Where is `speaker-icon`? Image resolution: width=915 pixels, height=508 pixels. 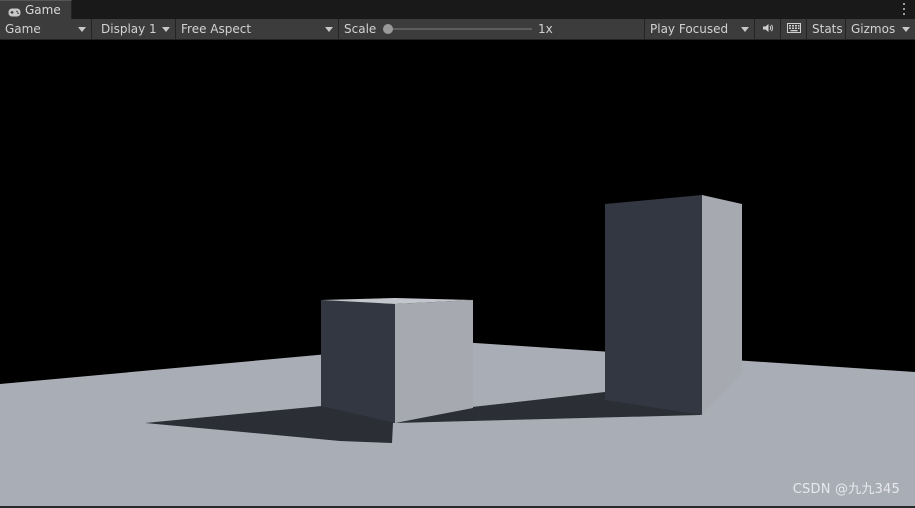
speaker-icon is located at coordinates (768, 29).